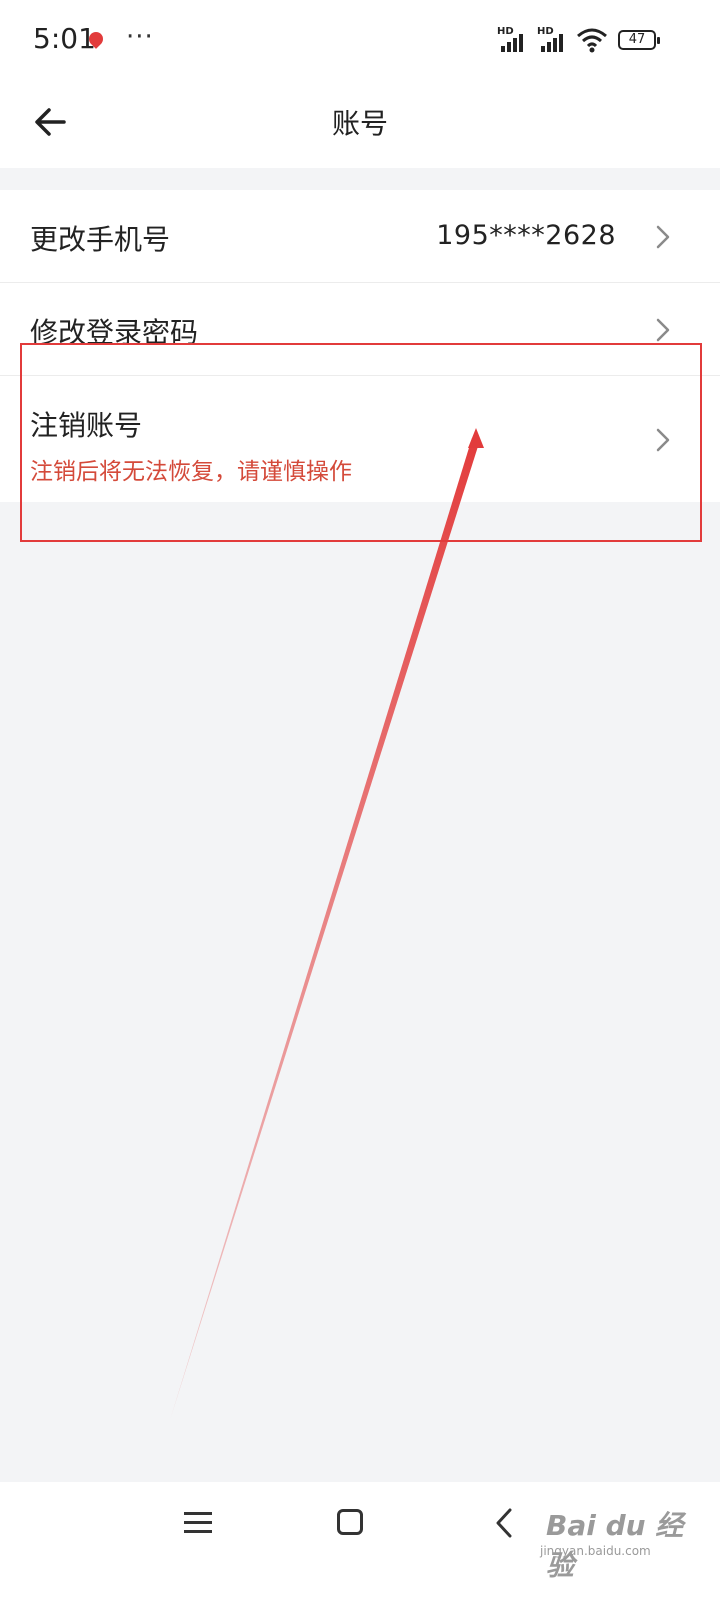 The width and height of the screenshot is (720, 1600). What do you see at coordinates (360, 439) in the screenshot?
I see `delete-account-item: 注销账号 注销后将无法恢复，请谨慎操作` at bounding box center [360, 439].